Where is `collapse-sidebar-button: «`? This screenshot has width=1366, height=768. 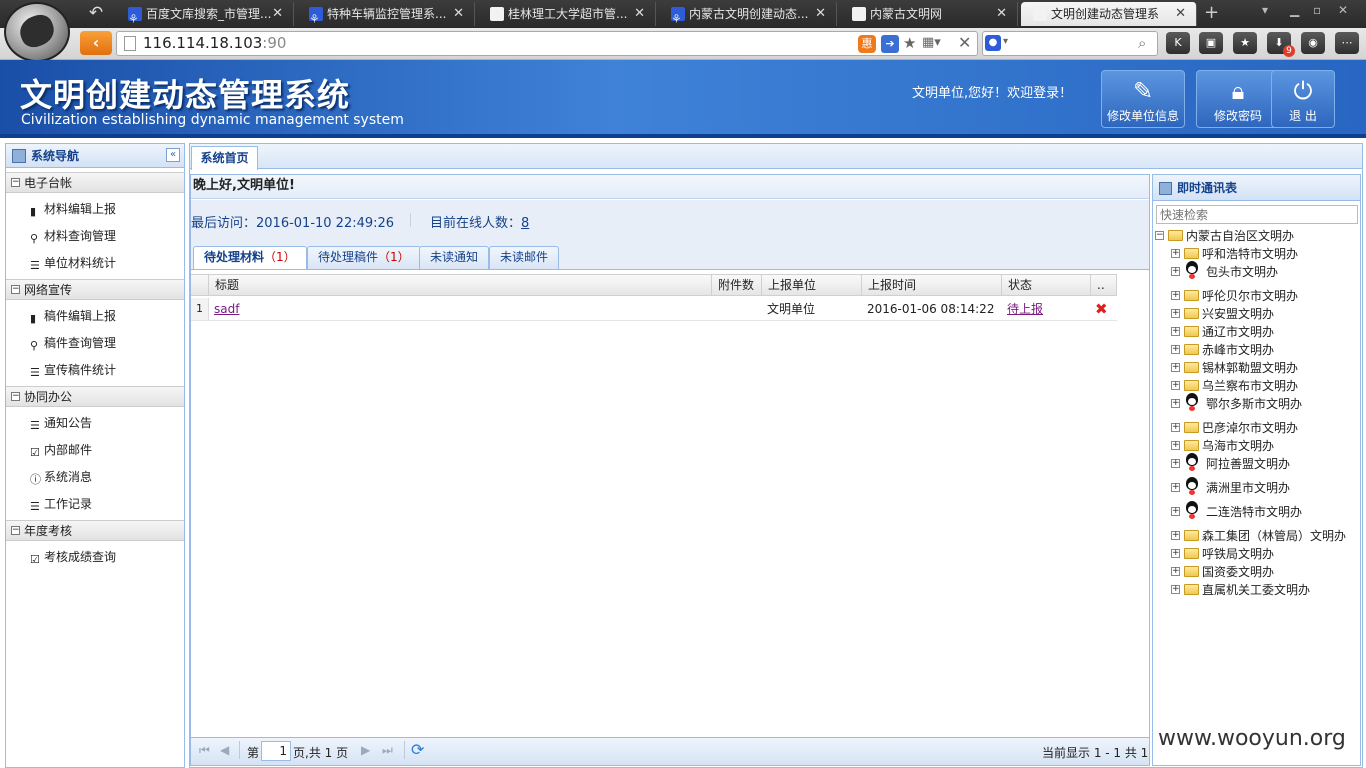 collapse-sidebar-button: « is located at coordinates (173, 155).